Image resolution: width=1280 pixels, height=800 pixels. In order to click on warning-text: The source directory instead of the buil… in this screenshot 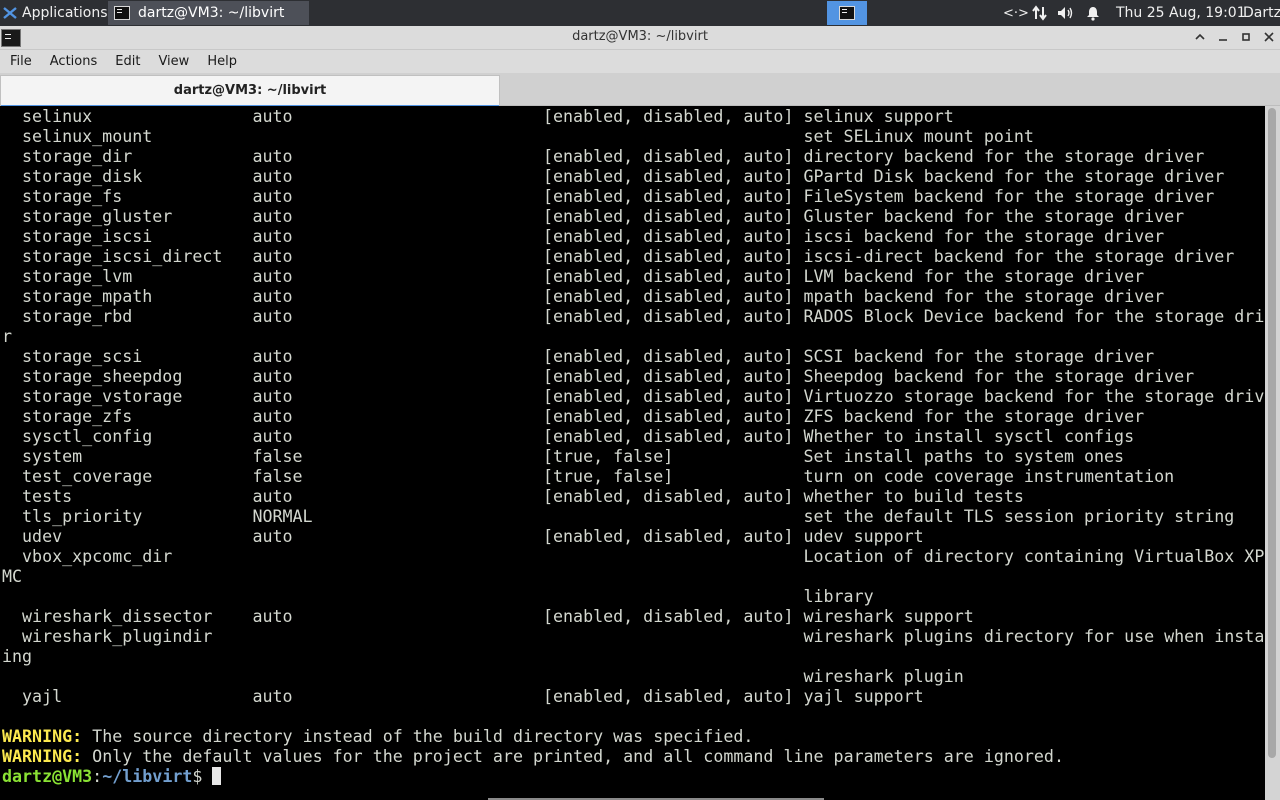, I will do `click(418, 736)`.